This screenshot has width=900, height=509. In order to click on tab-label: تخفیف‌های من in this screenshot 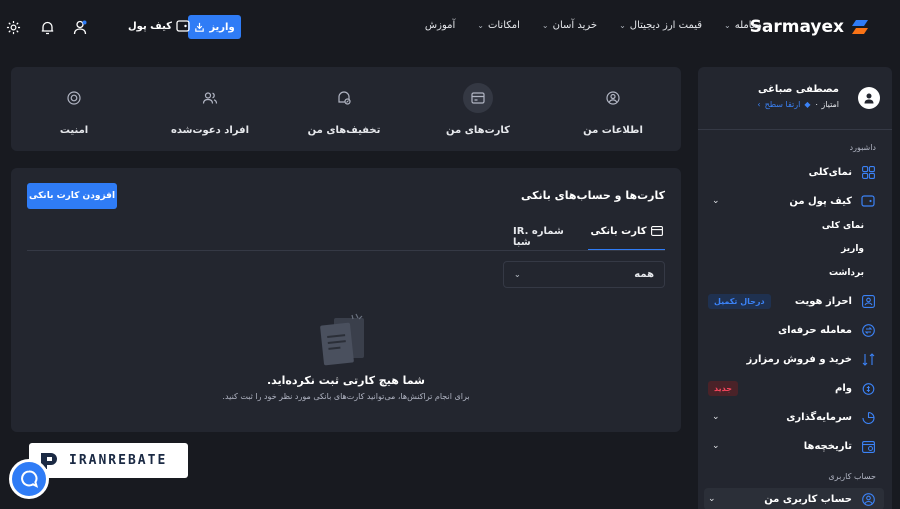, I will do `click(344, 130)`.